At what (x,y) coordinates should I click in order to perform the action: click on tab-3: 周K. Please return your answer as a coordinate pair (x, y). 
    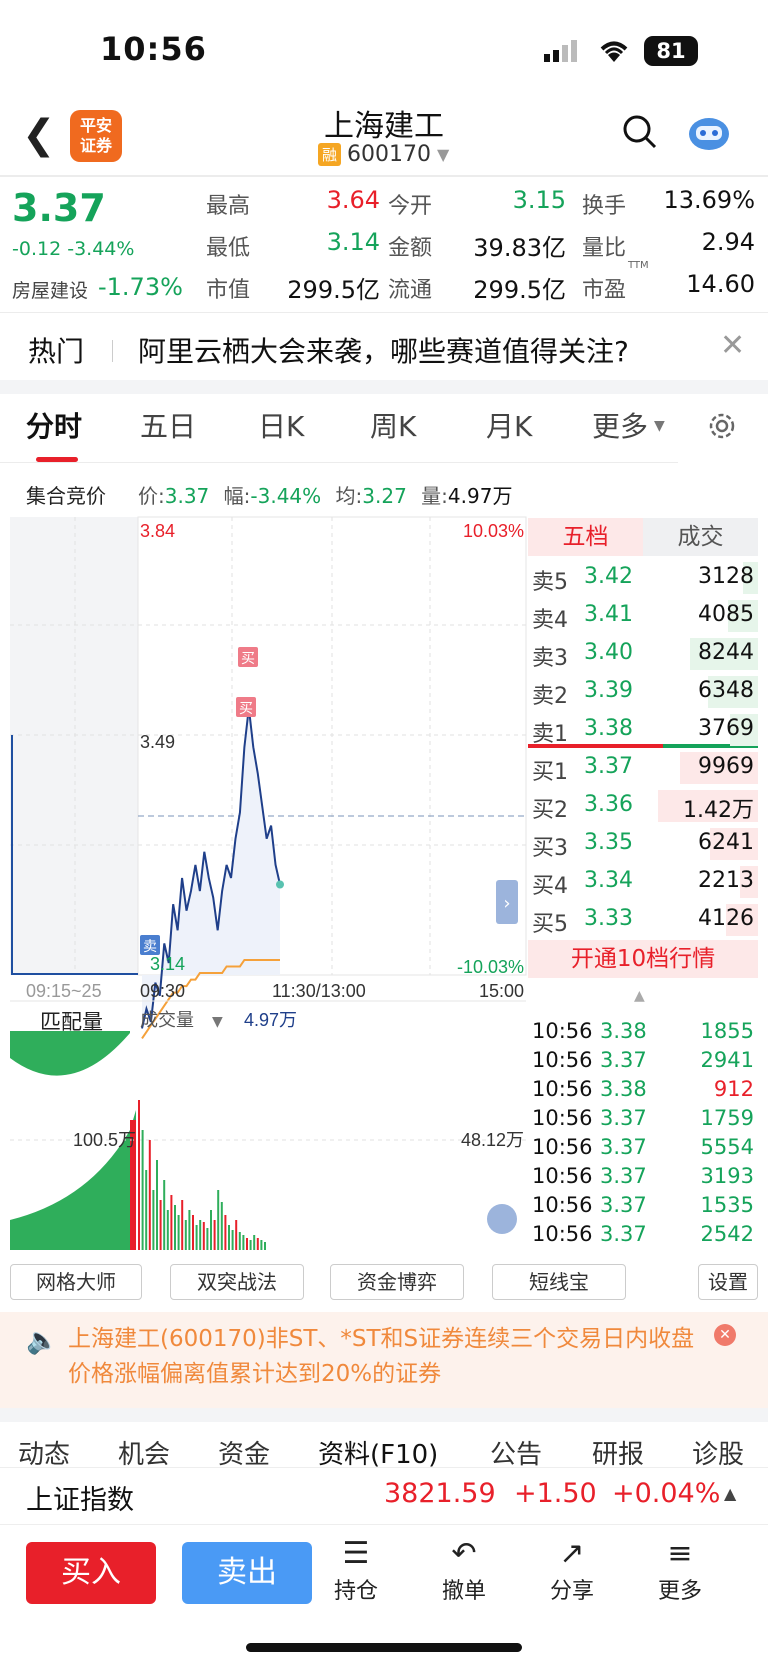
    Looking at the image, I should click on (393, 425).